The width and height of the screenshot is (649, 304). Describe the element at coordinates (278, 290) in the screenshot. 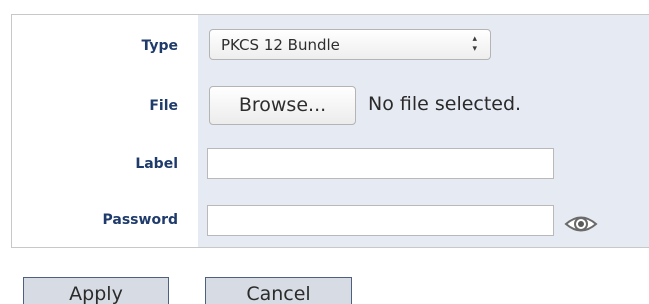

I see `cancel-button: Cancel` at that location.